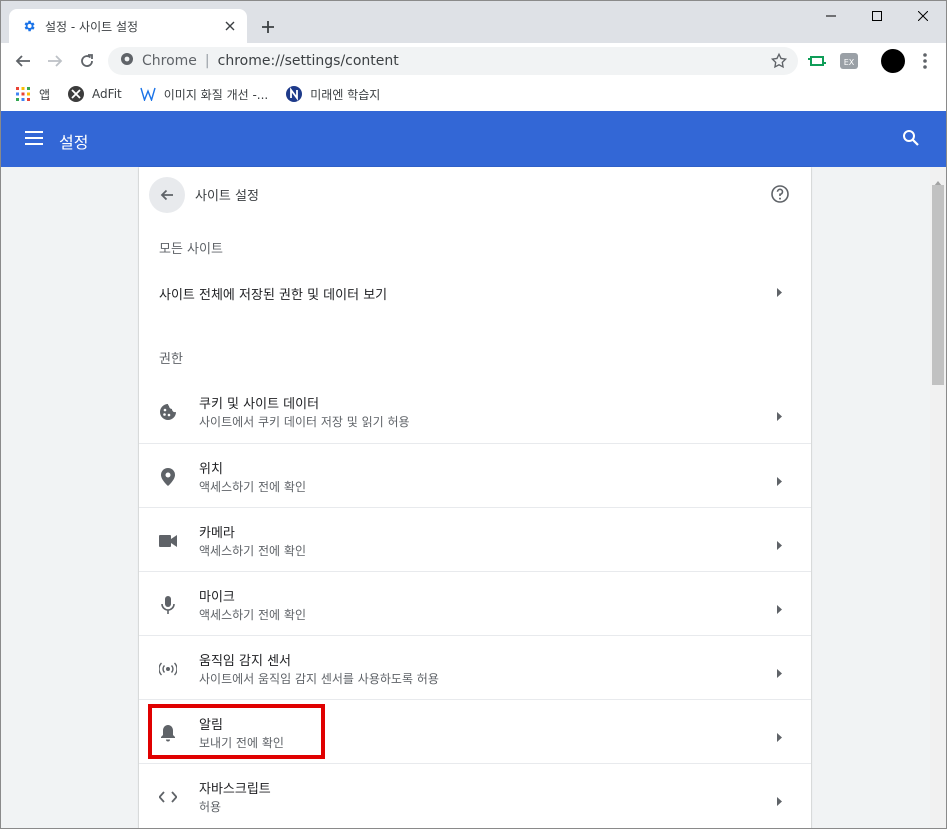 This screenshot has width=947, height=829. I want to click on tab-close-icon, so click(230, 26).